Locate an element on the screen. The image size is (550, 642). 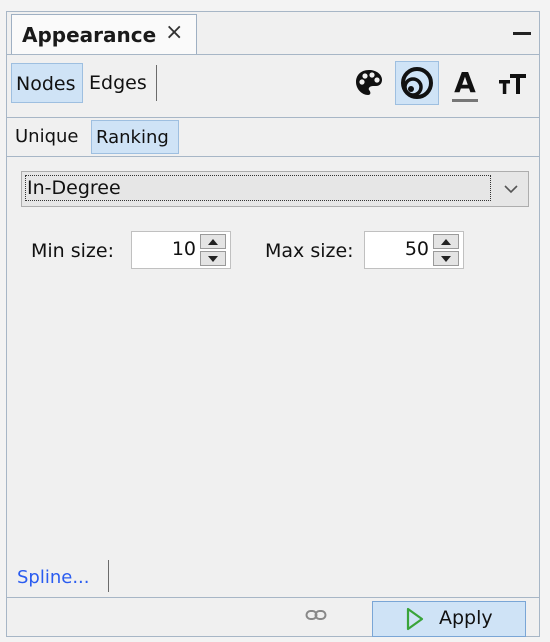
footer-separator is located at coordinates (108, 576).